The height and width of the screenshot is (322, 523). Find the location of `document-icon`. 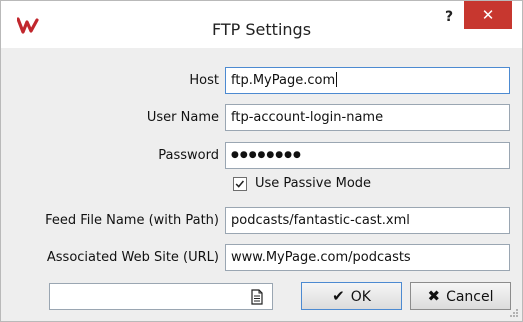

document-icon is located at coordinates (257, 297).